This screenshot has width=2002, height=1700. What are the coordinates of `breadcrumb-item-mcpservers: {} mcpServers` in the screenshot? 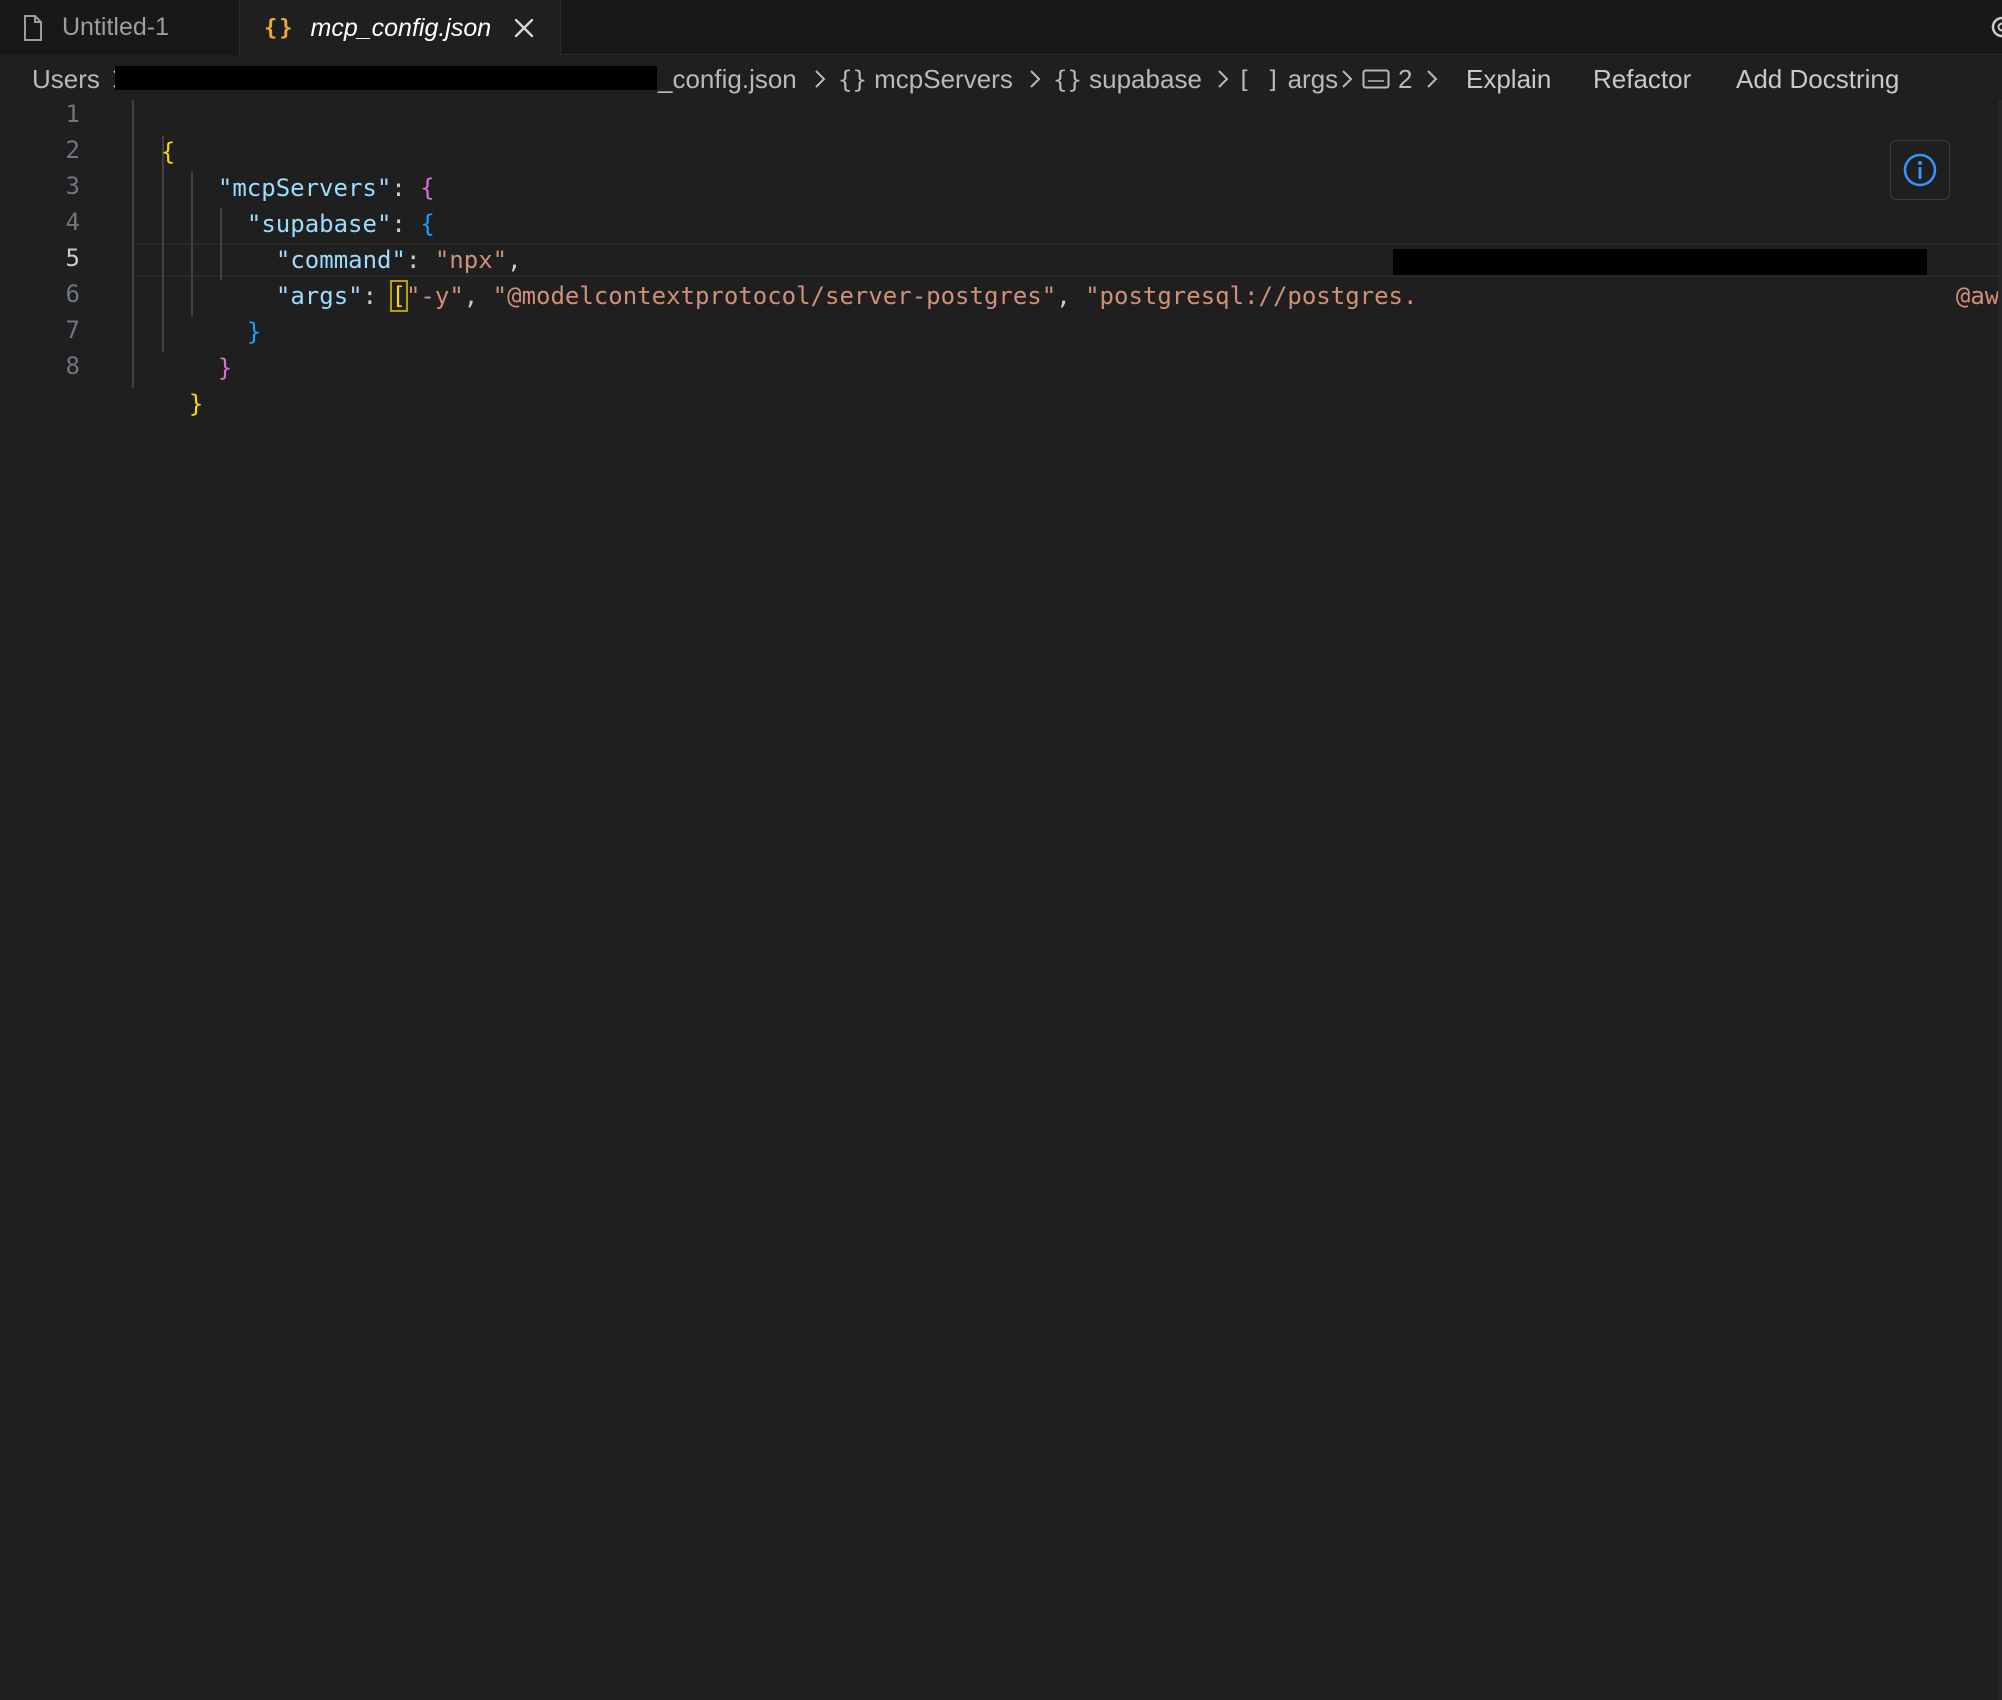 It's located at (925, 79).